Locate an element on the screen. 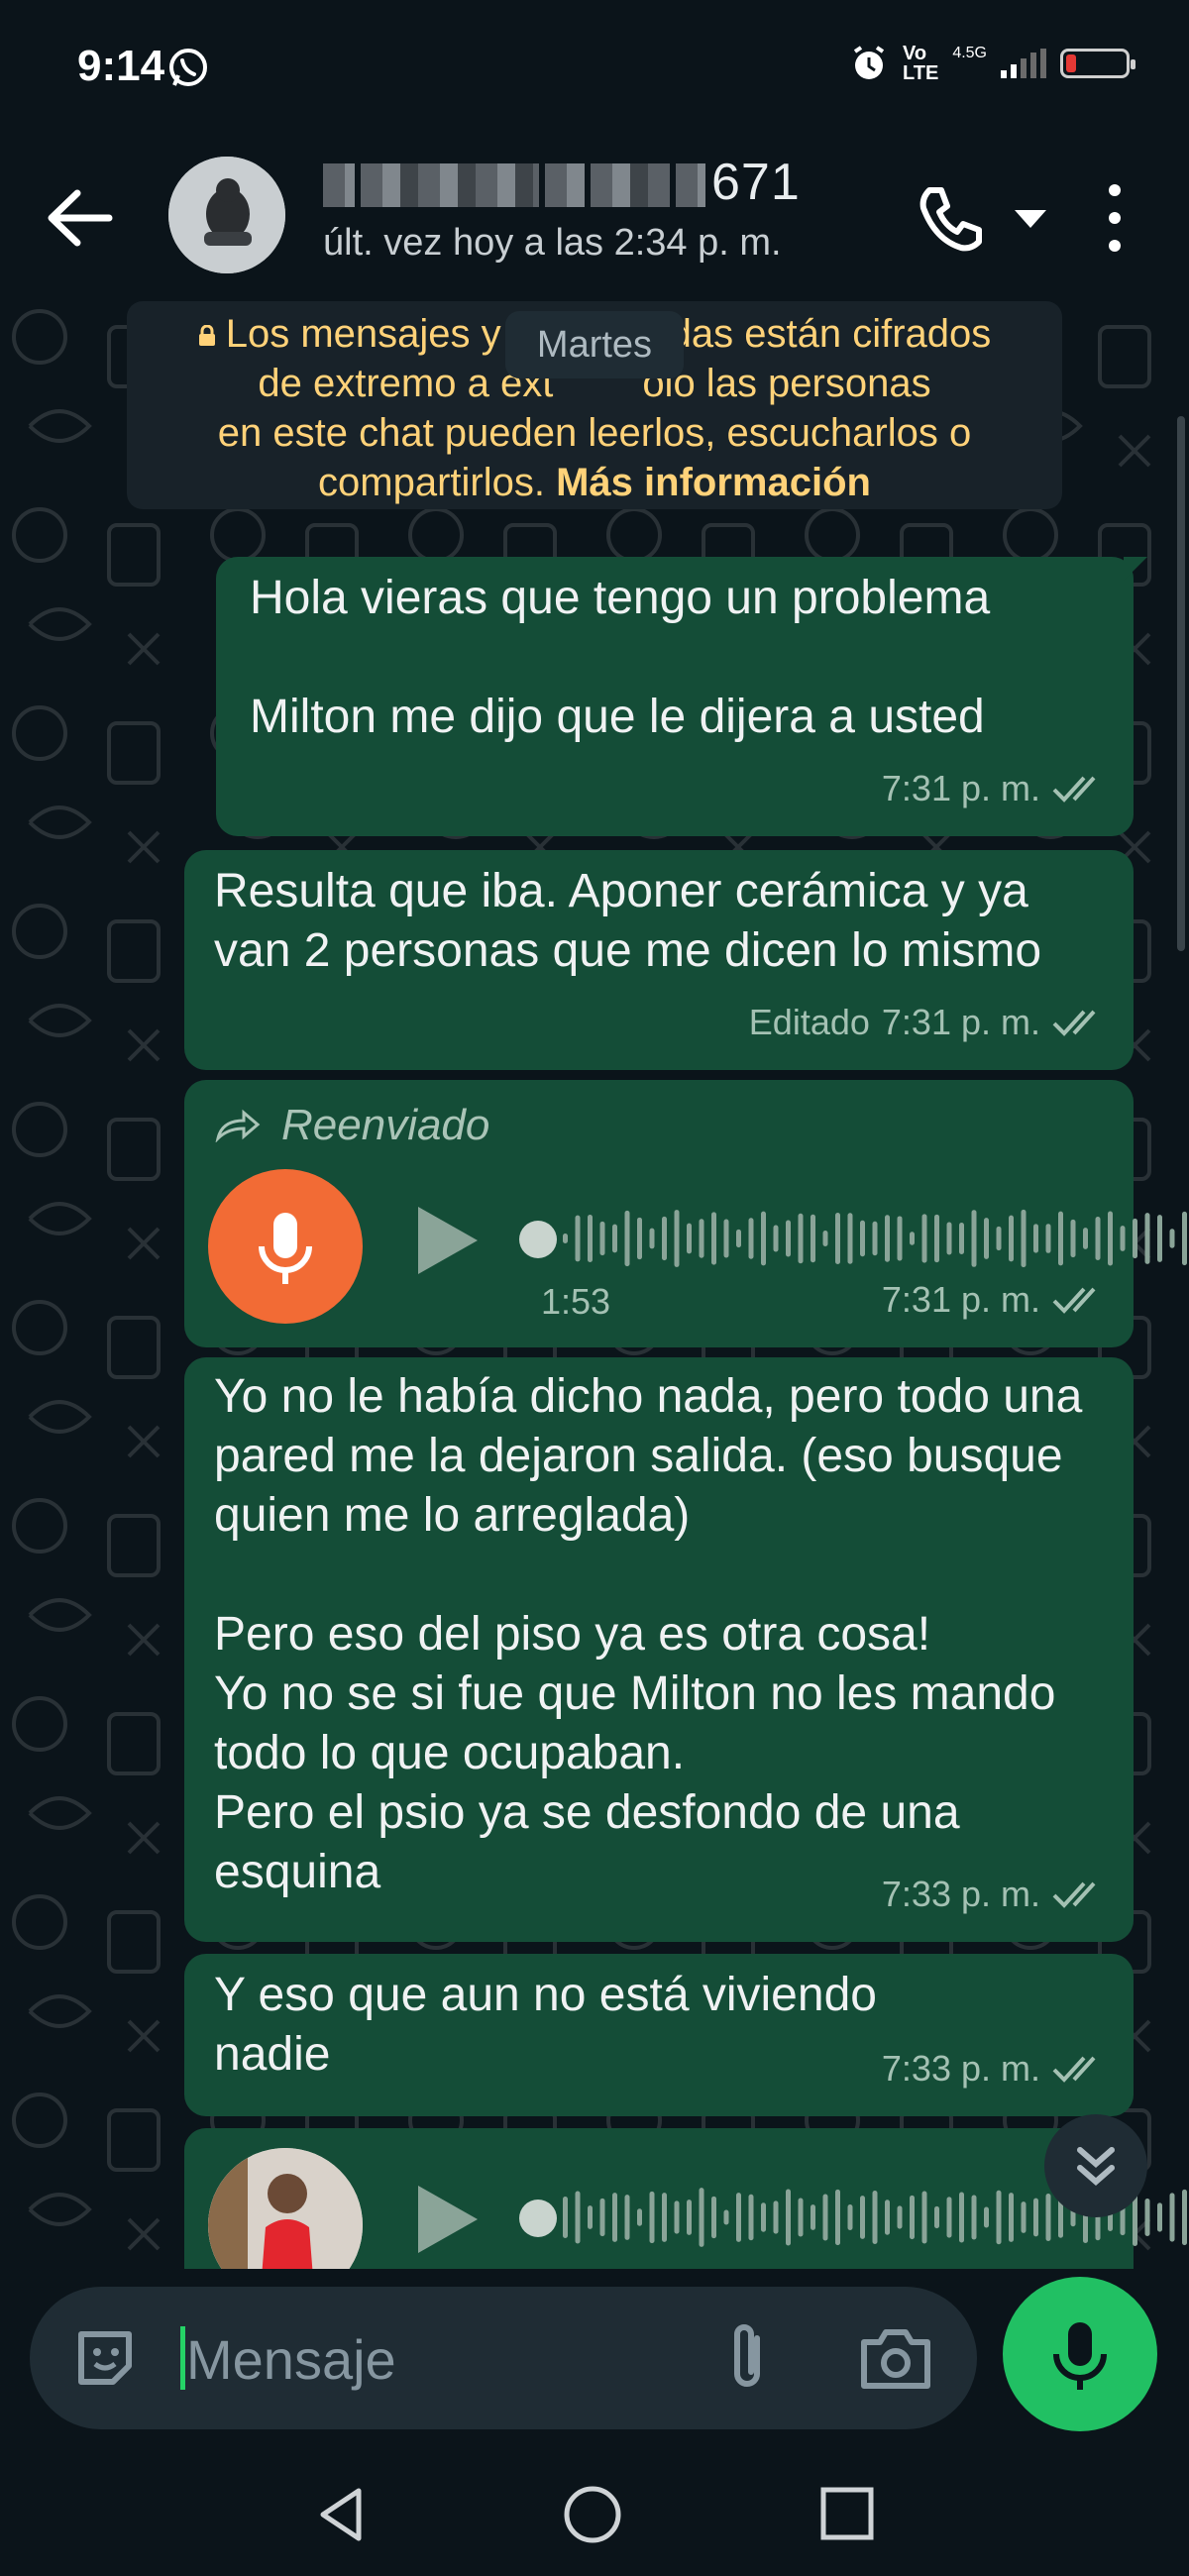  nav-back-icon is located at coordinates (343, 2514).